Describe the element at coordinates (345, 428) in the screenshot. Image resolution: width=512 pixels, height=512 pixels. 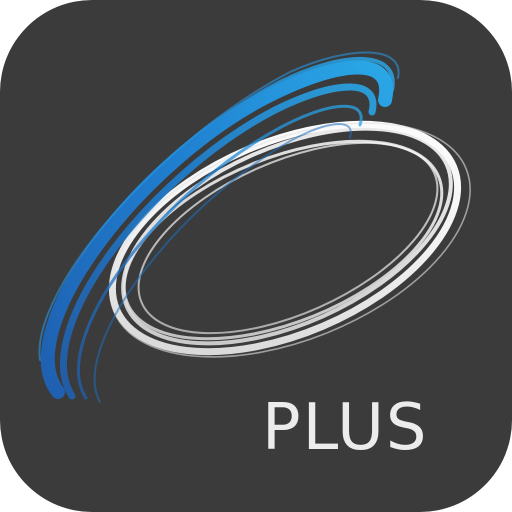
I see `plus-label: PLUS` at that location.